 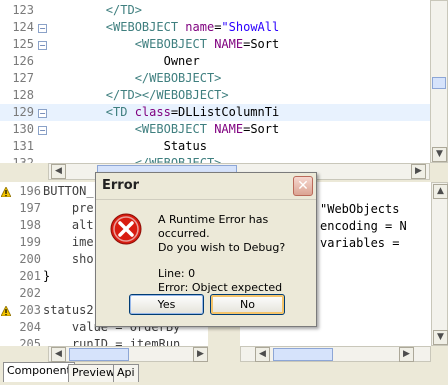 What do you see at coordinates (30, 242) in the screenshot?
I see `line-number: 199` at bounding box center [30, 242].